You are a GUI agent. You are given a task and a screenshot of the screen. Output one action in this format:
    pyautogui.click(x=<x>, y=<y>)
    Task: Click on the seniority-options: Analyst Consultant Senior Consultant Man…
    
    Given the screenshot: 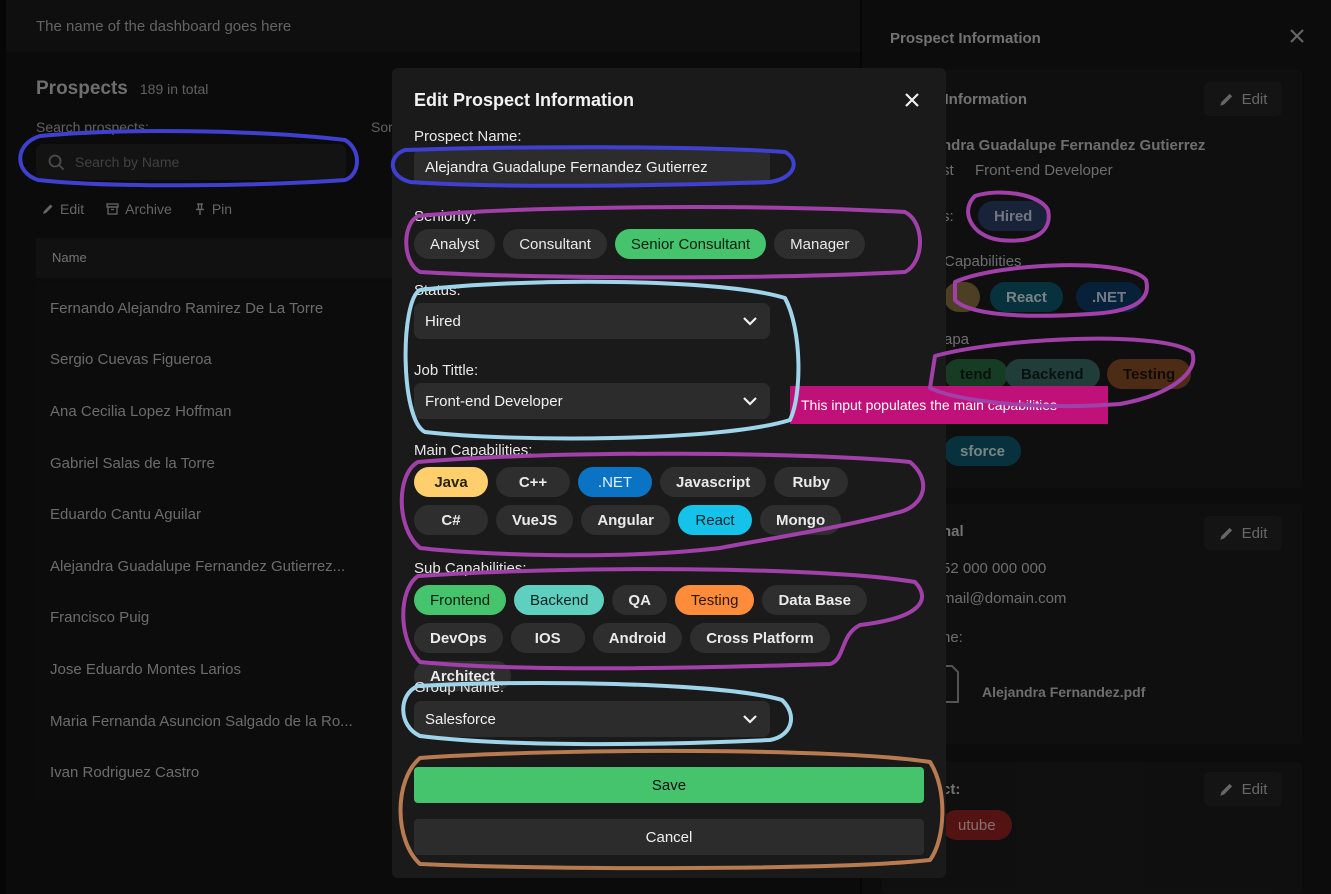 What is the action you would take?
    pyautogui.click(x=640, y=244)
    